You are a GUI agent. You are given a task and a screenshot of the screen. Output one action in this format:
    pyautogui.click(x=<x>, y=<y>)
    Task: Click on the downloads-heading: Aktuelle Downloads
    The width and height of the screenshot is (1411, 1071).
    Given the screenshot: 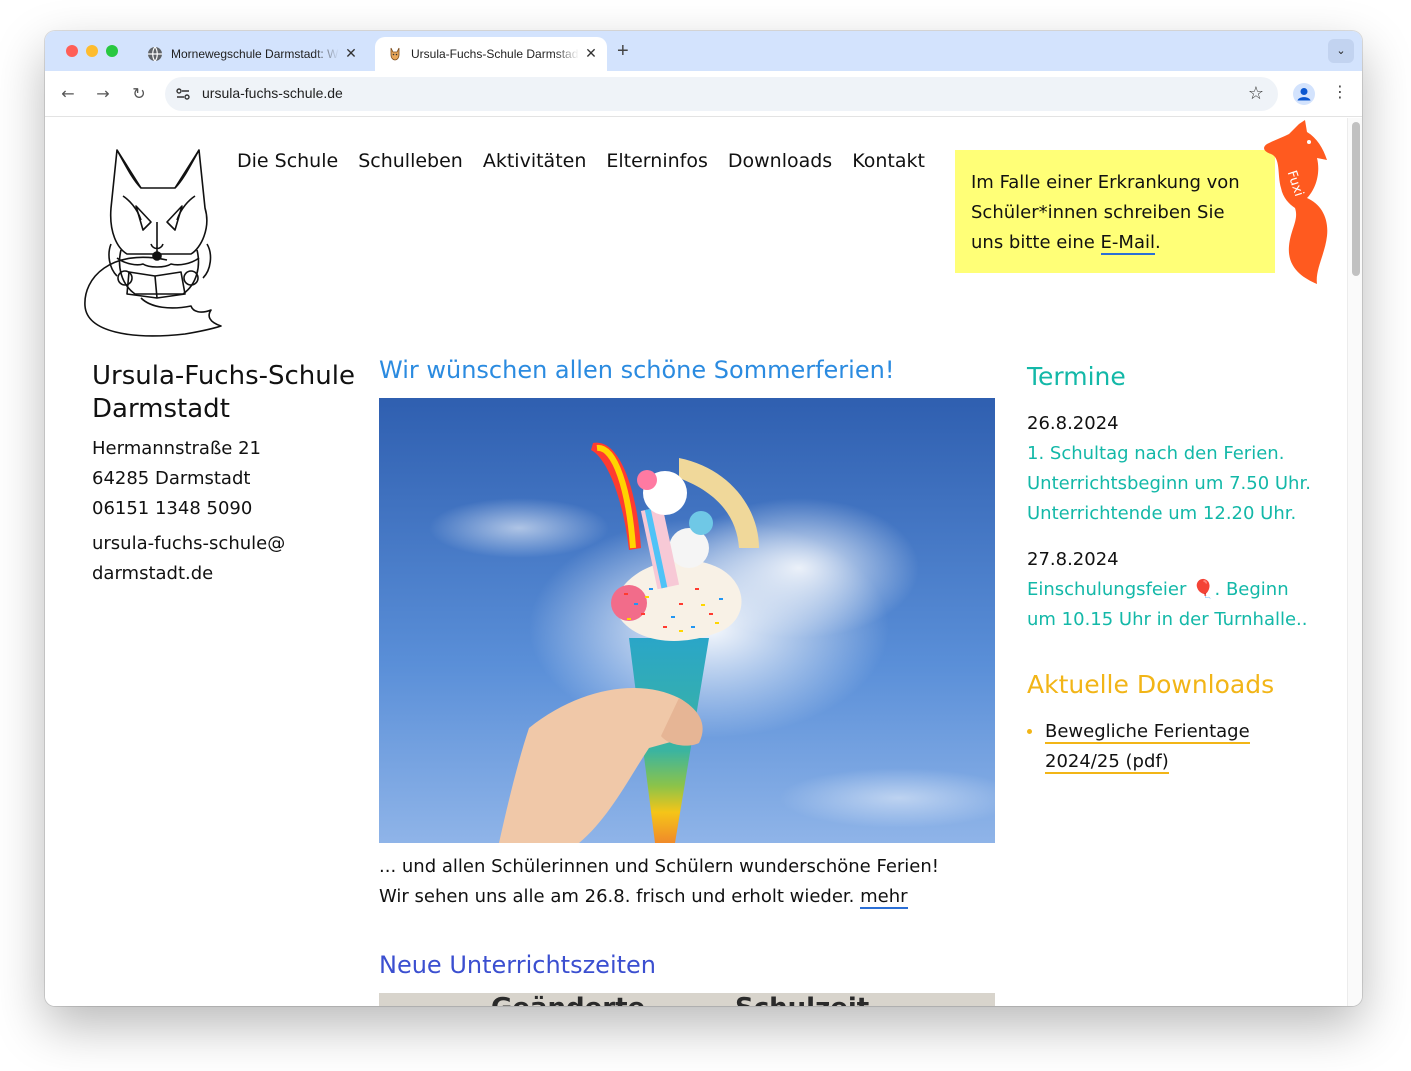 What is the action you would take?
    pyautogui.click(x=1151, y=684)
    